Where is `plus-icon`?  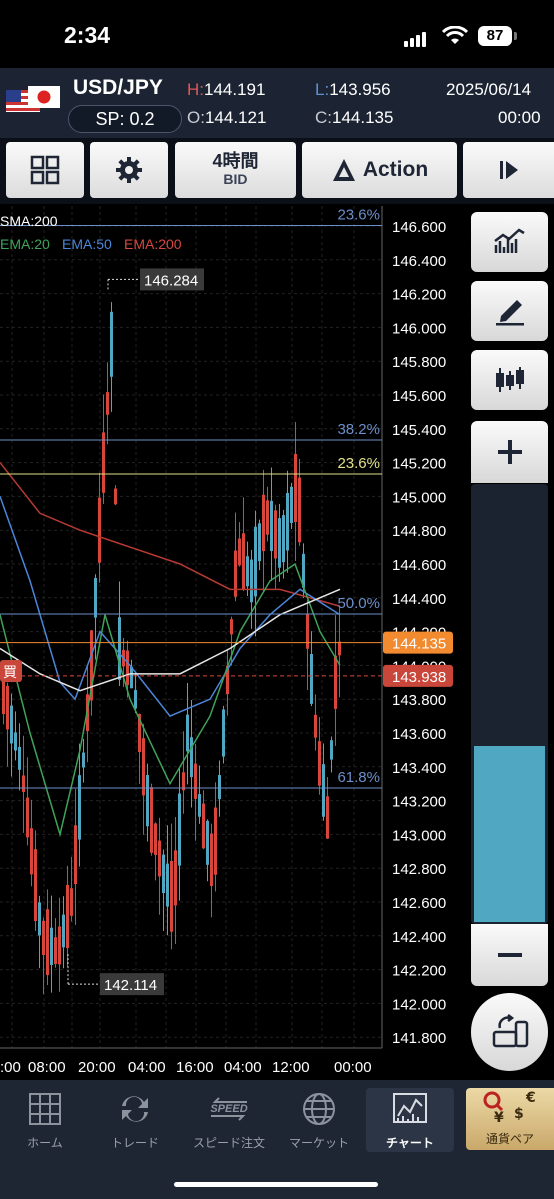
plus-icon is located at coordinates (509, 452).